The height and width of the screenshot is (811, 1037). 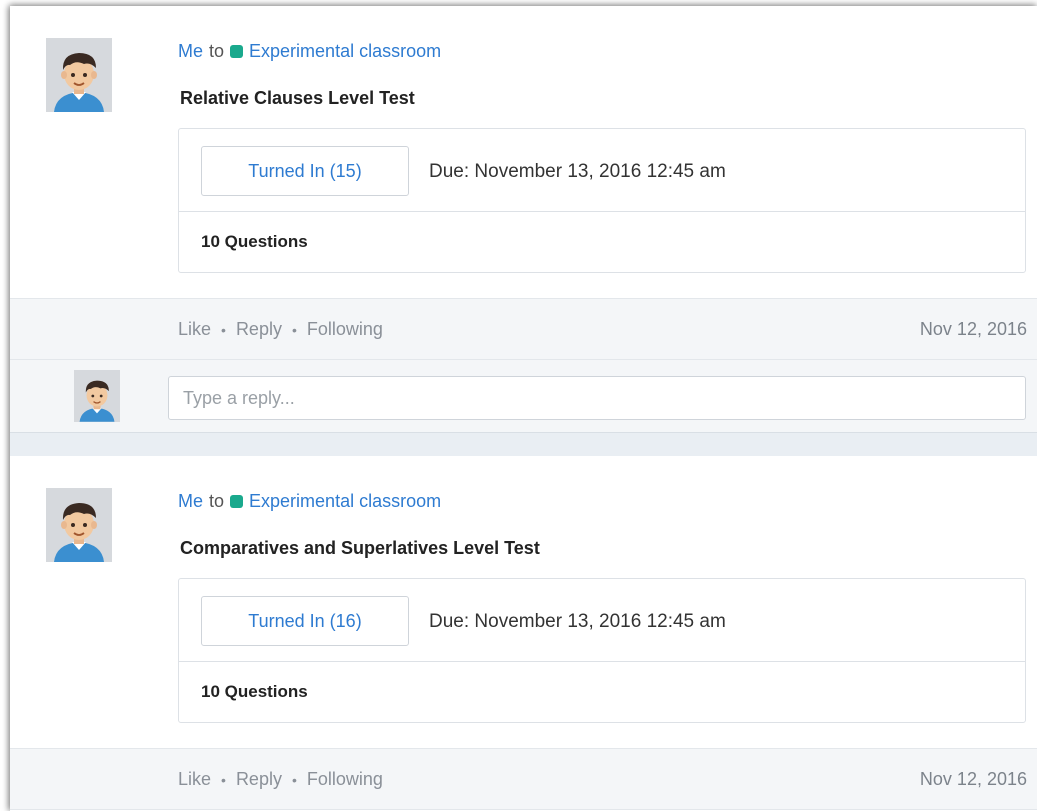 I want to click on post-title: Relative Clauses Level Test, so click(x=297, y=98).